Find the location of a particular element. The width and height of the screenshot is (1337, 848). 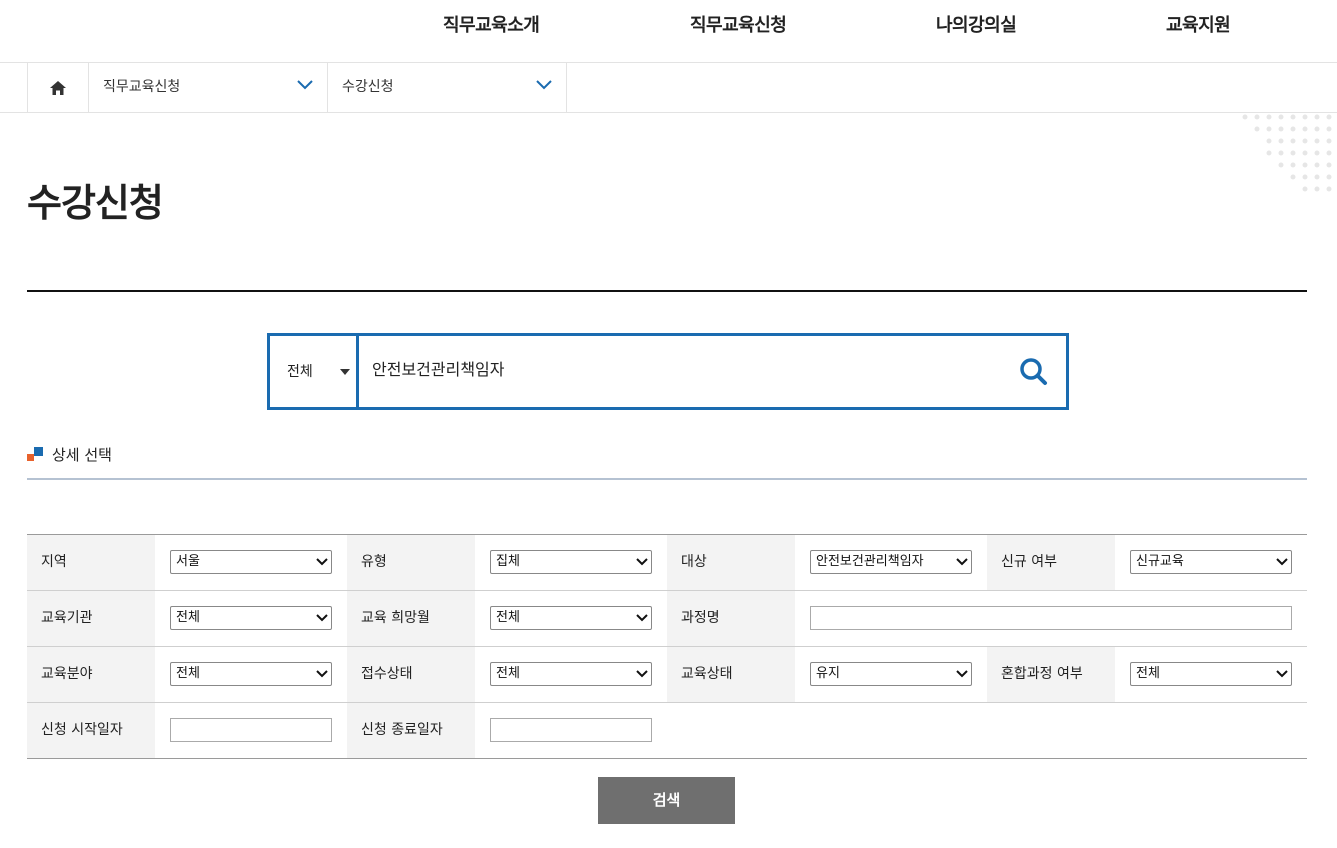

institution-select-value: 전체 is located at coordinates (188, 617).